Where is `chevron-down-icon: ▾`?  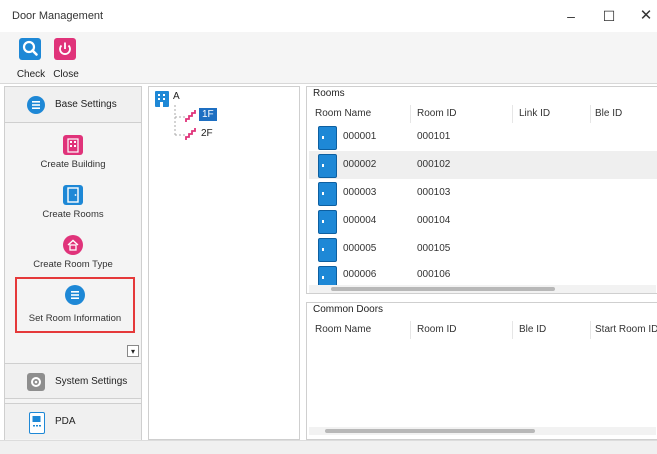
chevron-down-icon: ▾ is located at coordinates (133, 351).